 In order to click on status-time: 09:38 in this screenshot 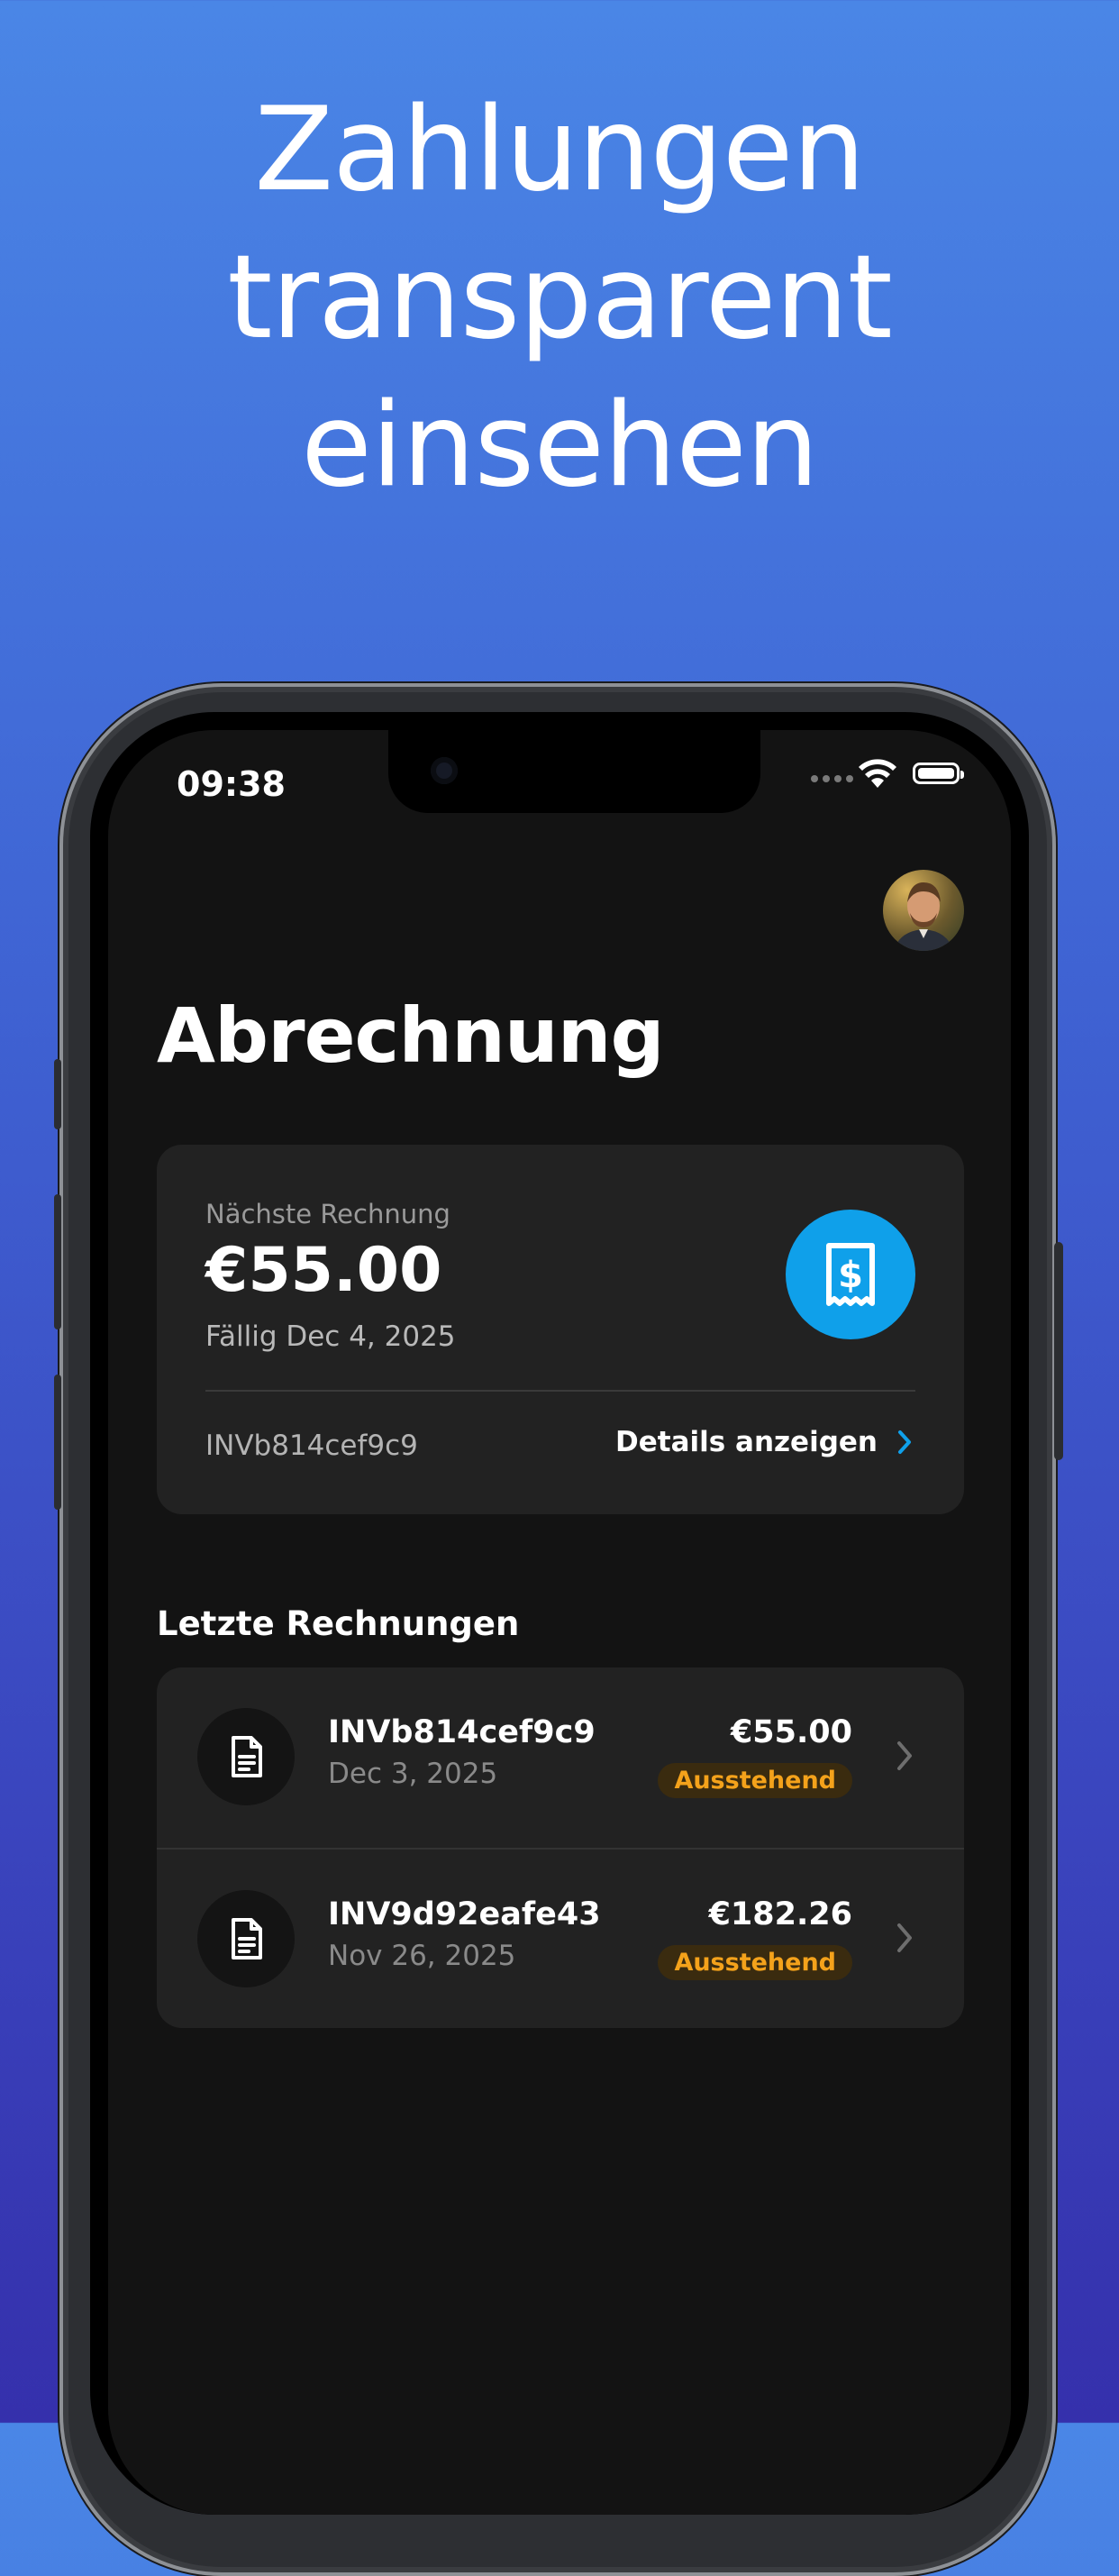, I will do `click(232, 784)`.